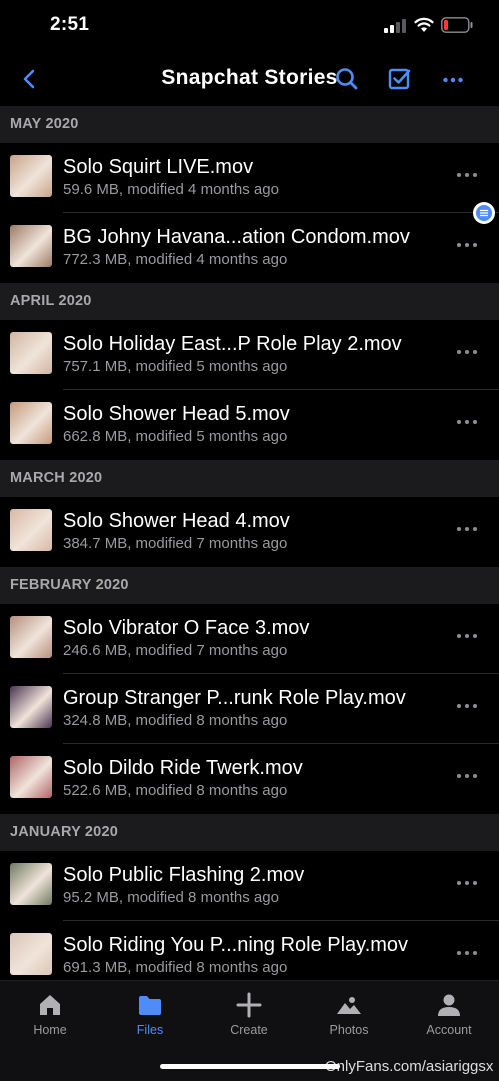 This screenshot has width=499, height=1081. Describe the element at coordinates (349, 1030) in the screenshot. I see `tab-label: Photos` at that location.